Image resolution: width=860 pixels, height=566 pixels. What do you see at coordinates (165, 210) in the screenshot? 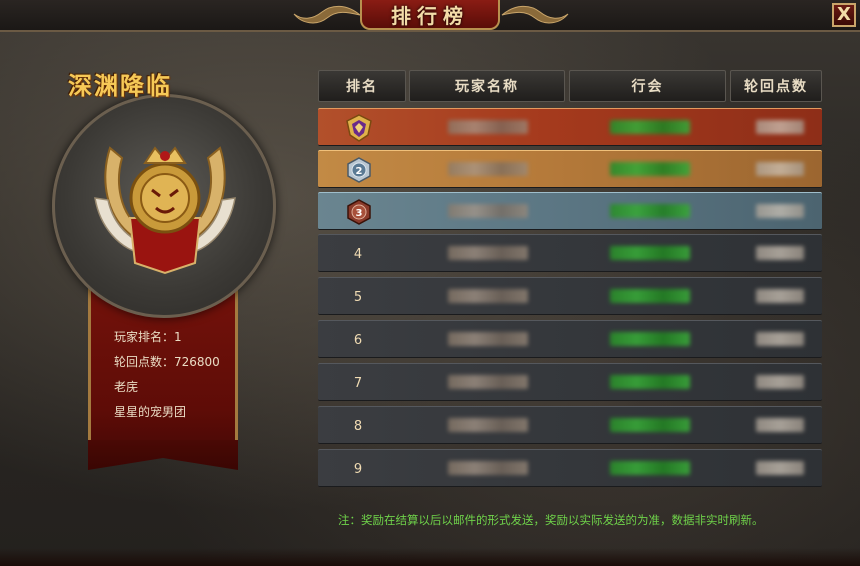
I see `rank-emblem-icon` at bounding box center [165, 210].